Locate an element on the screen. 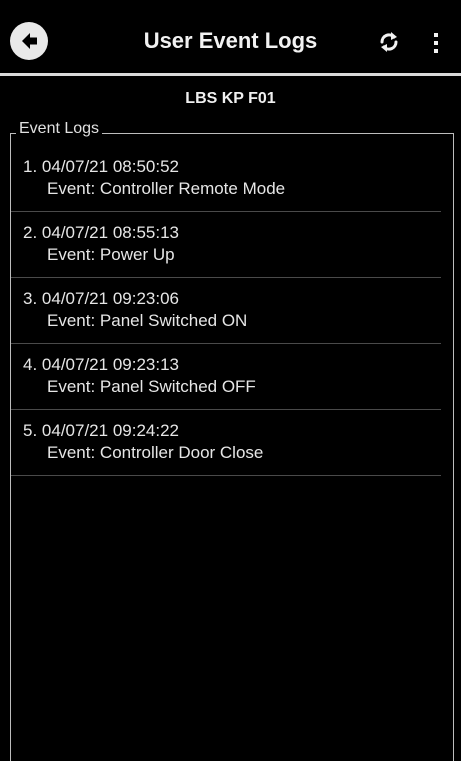 This screenshot has width=461, height=761. log-timestamp: 04/07/21 09:23:06 is located at coordinates (110, 298).